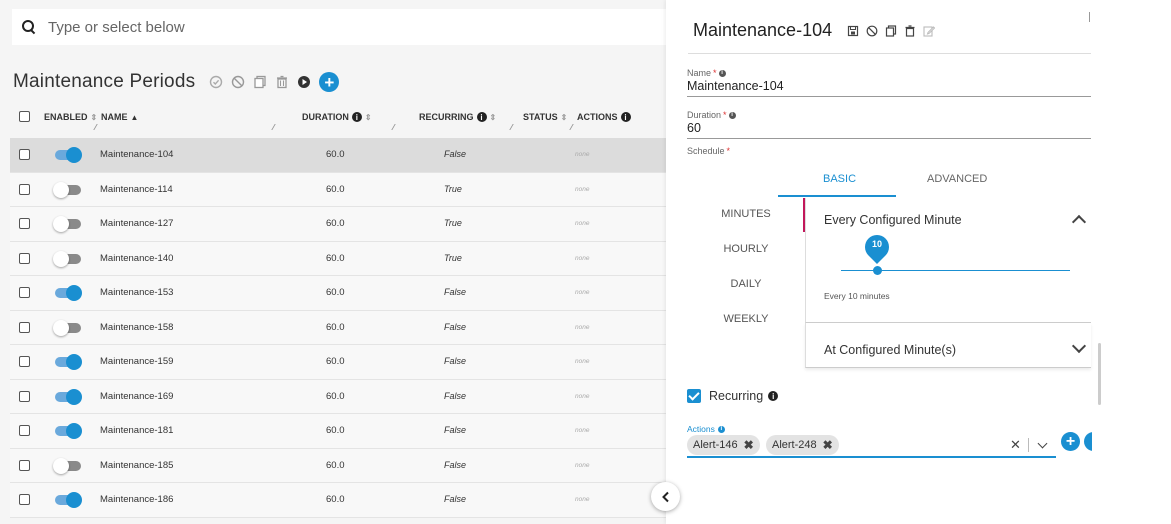 This screenshot has height=524, width=1171. Describe the element at coordinates (746, 284) in the screenshot. I see `unit-tab-daily: DAILY` at that location.